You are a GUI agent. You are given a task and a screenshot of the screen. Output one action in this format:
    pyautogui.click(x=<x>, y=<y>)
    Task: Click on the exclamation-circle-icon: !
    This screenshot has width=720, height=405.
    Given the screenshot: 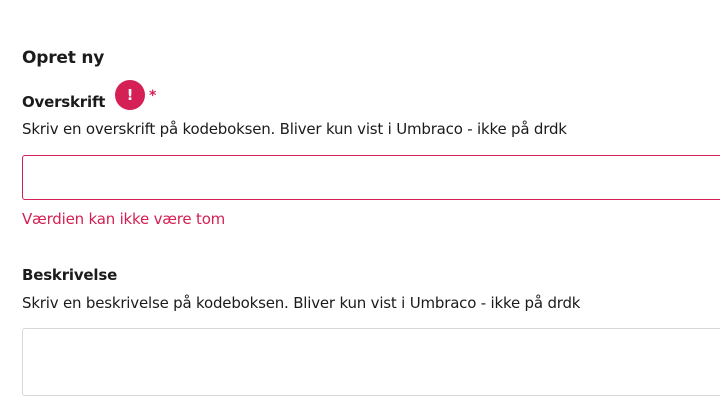 What is the action you would take?
    pyautogui.click(x=130, y=95)
    